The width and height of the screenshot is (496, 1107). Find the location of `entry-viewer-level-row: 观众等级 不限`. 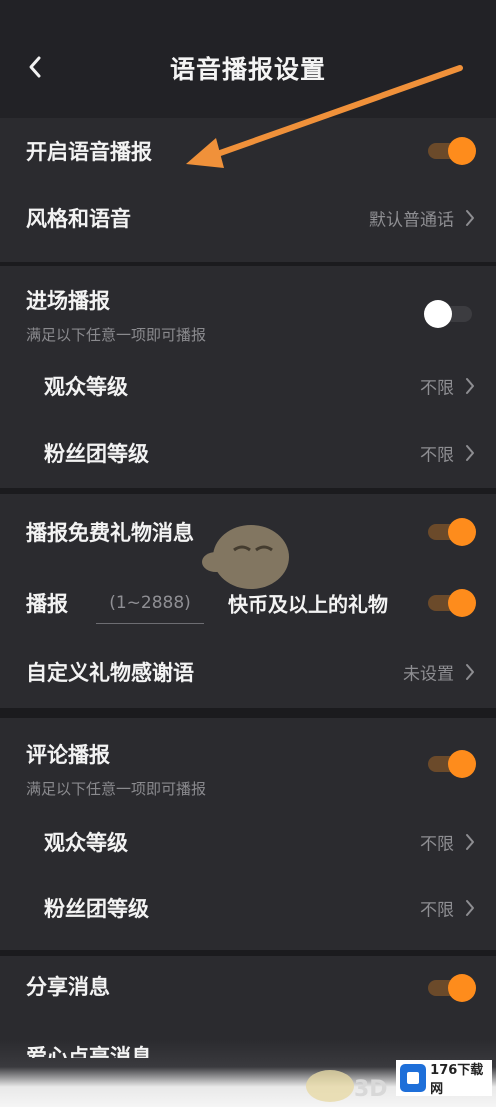

entry-viewer-level-row: 观众等级 不限 is located at coordinates (248, 386).